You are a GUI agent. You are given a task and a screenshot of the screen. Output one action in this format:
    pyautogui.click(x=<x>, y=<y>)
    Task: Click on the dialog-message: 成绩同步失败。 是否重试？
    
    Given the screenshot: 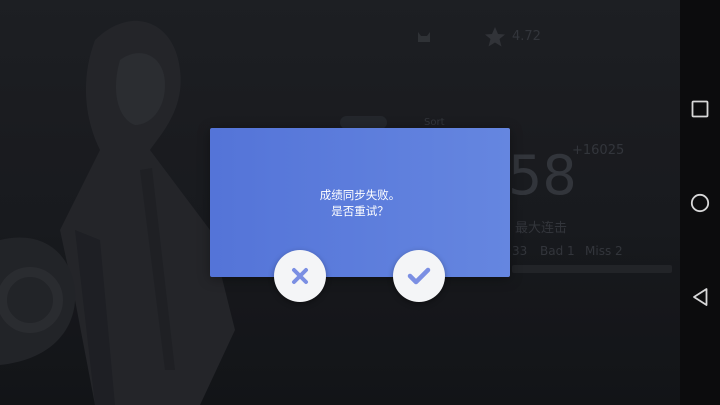 What is the action you would take?
    pyautogui.click(x=360, y=203)
    